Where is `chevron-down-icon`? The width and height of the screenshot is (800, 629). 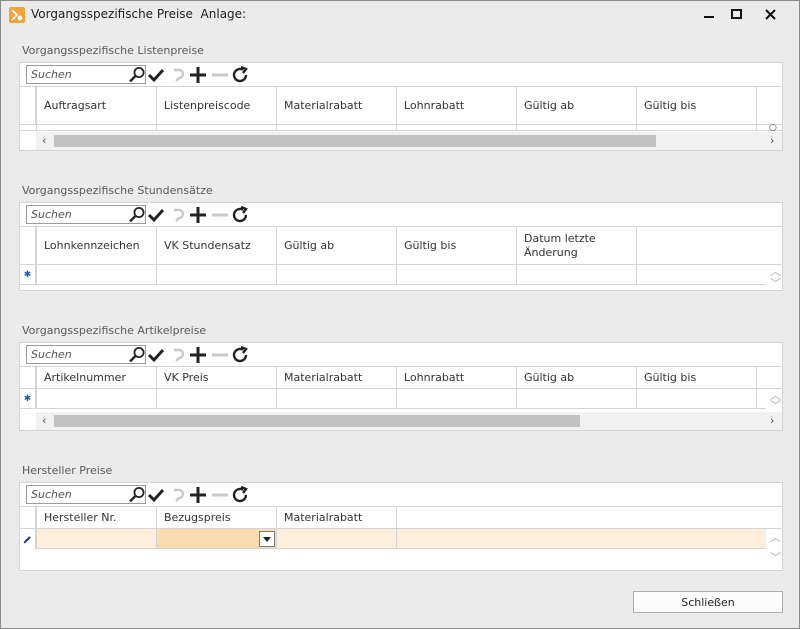 chevron-down-icon is located at coordinates (267, 539).